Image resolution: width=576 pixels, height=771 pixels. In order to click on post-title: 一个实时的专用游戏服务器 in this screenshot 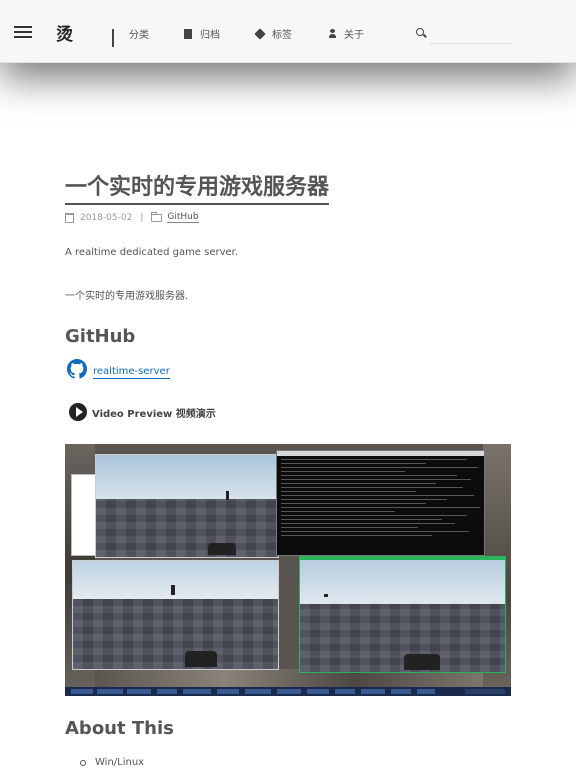, I will do `click(197, 189)`.